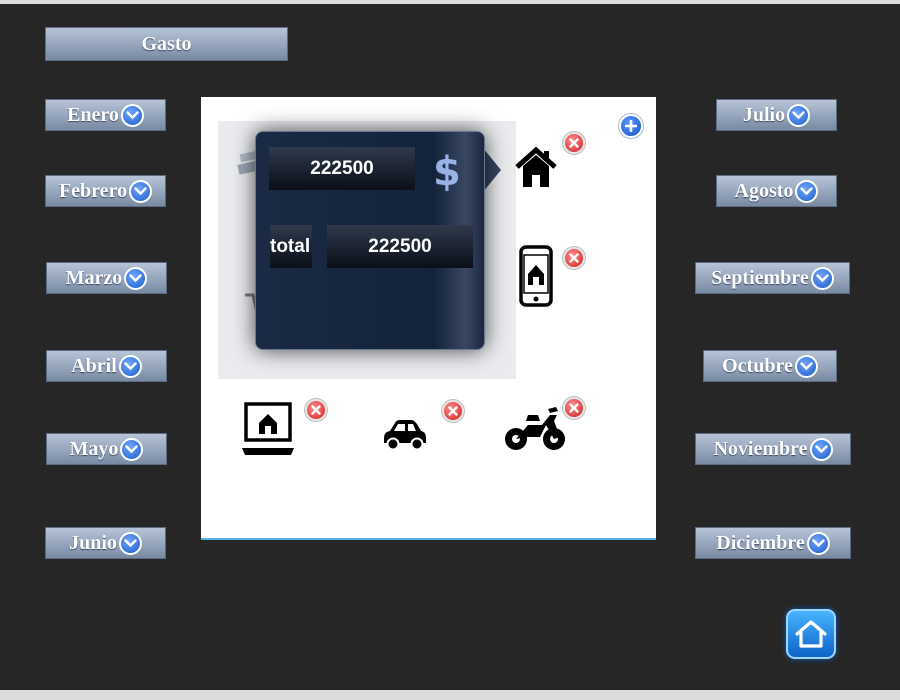 This screenshot has width=900, height=700. What do you see at coordinates (166, 44) in the screenshot?
I see `gasto-button: Gasto` at bounding box center [166, 44].